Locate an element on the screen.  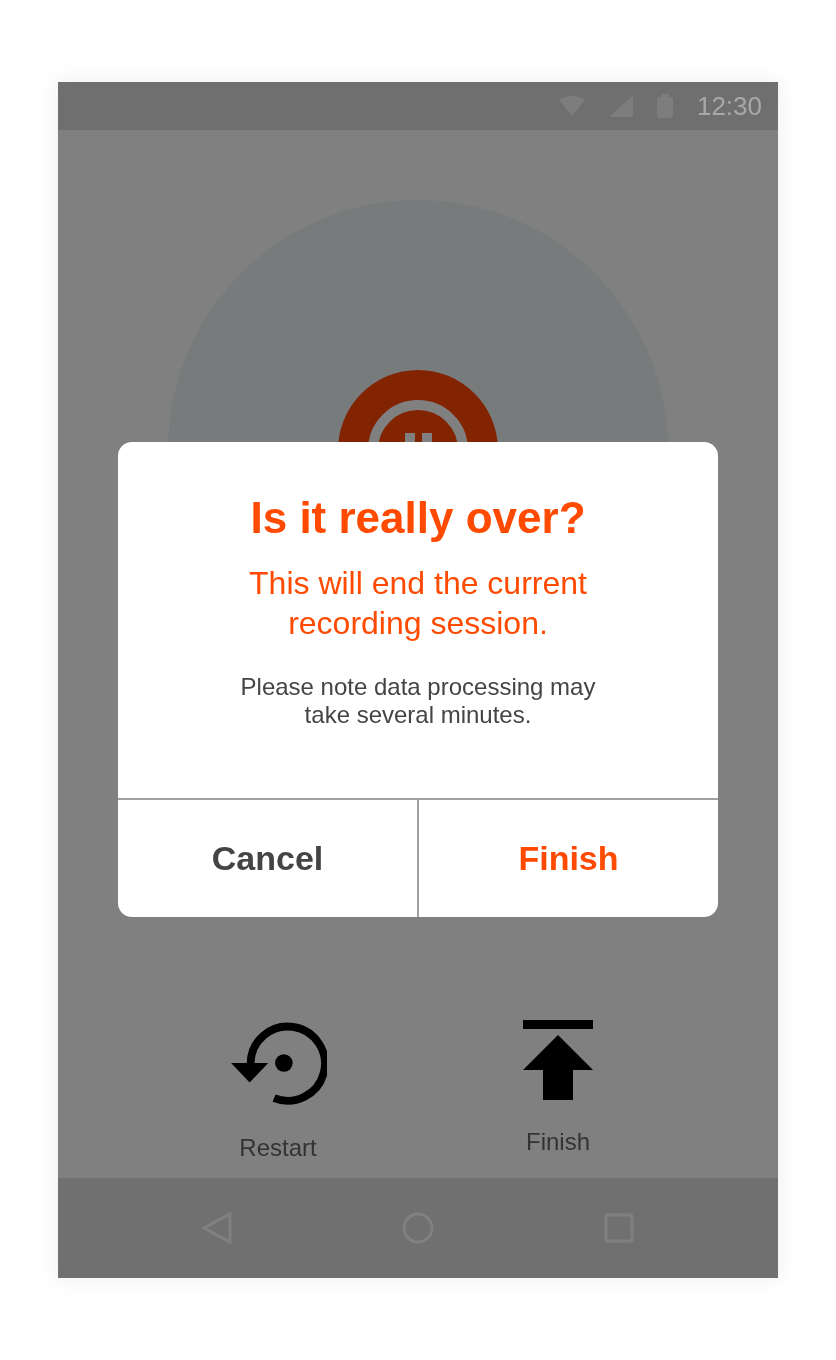
dialog-message: This will end the current recording session. is located at coordinates (418, 603).